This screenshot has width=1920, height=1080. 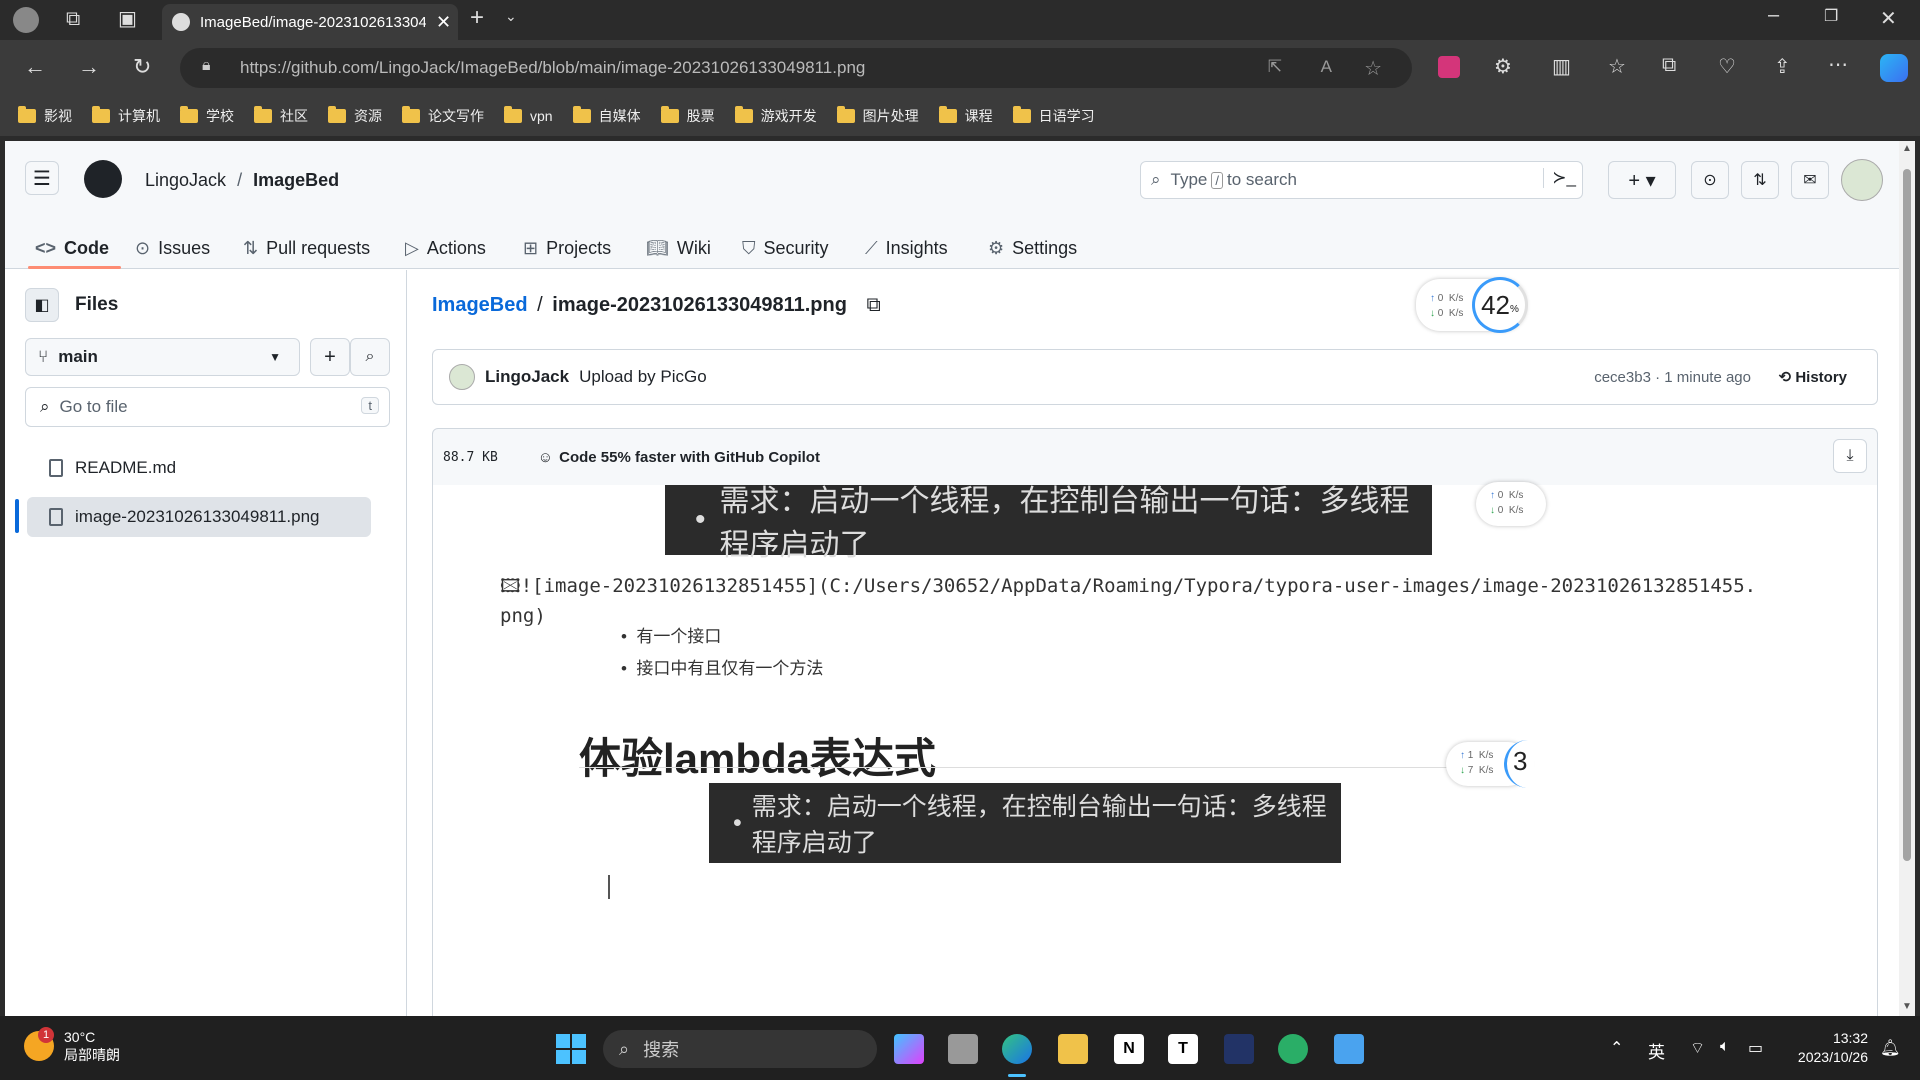 I want to click on bookmark-folder: 影视, so click(x=45, y=116).